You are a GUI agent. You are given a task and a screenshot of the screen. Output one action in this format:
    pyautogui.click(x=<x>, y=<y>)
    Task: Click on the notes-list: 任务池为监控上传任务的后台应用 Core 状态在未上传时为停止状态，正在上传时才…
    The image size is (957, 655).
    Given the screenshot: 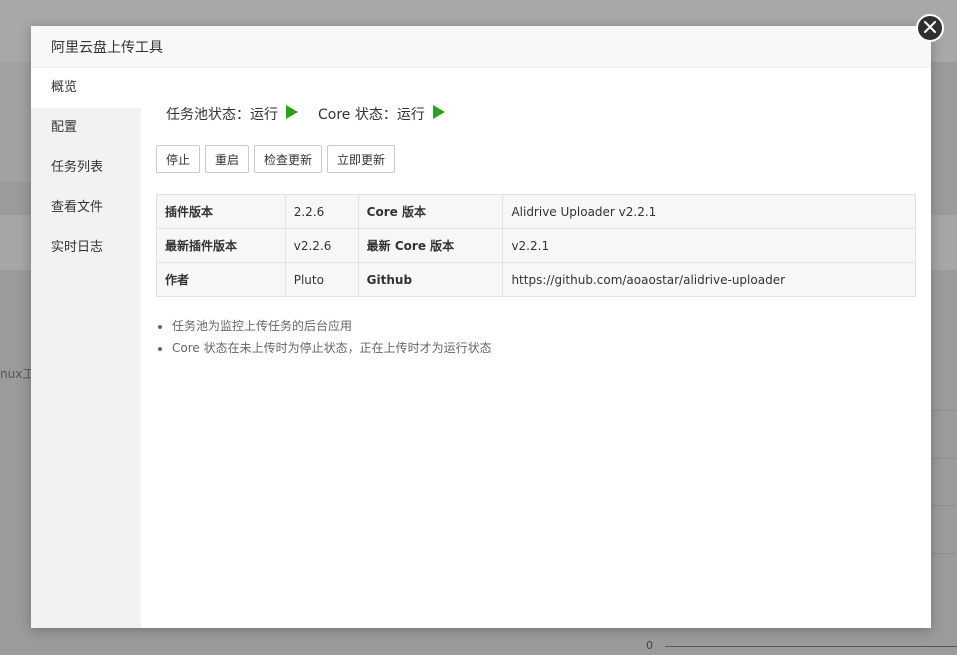 What is the action you would take?
    pyautogui.click(x=324, y=337)
    